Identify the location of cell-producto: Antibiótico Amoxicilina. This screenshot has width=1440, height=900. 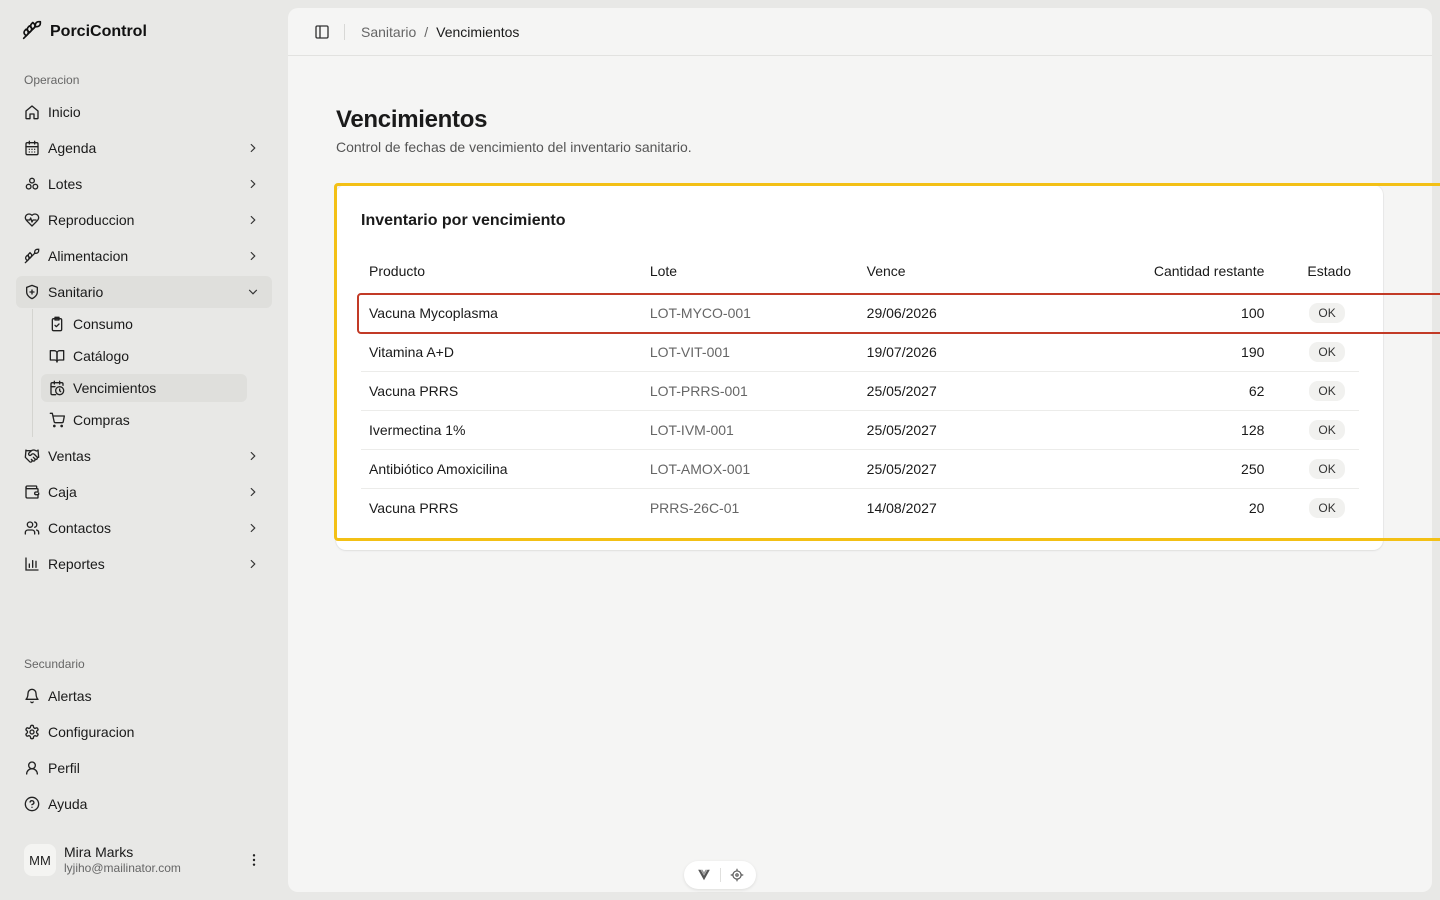
(501, 469).